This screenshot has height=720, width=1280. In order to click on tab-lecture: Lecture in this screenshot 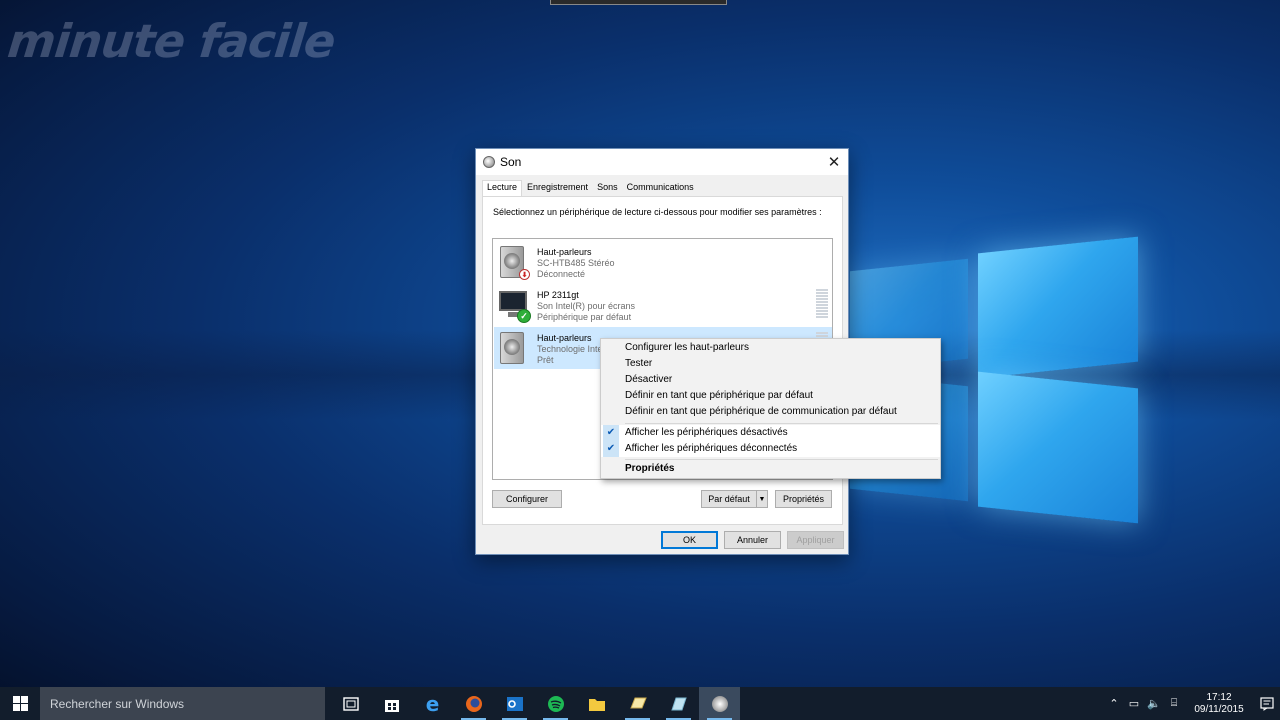, I will do `click(502, 188)`.